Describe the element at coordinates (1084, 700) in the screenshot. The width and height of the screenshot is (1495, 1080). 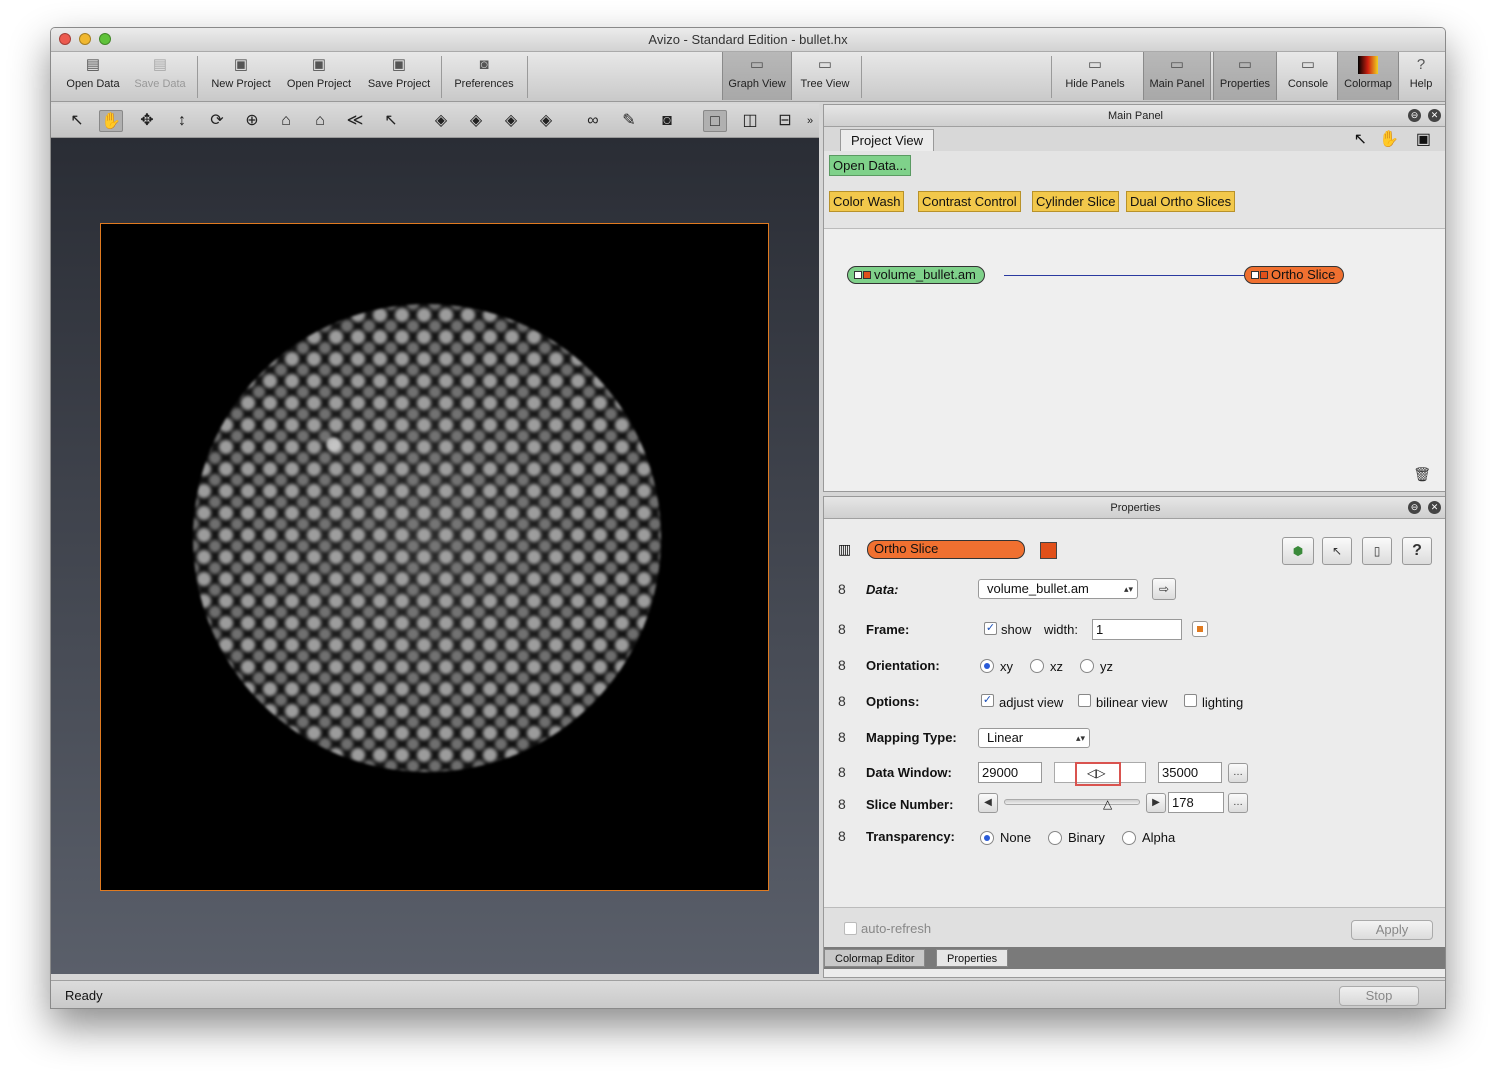
I see `bilinear-view-checkbox` at that location.